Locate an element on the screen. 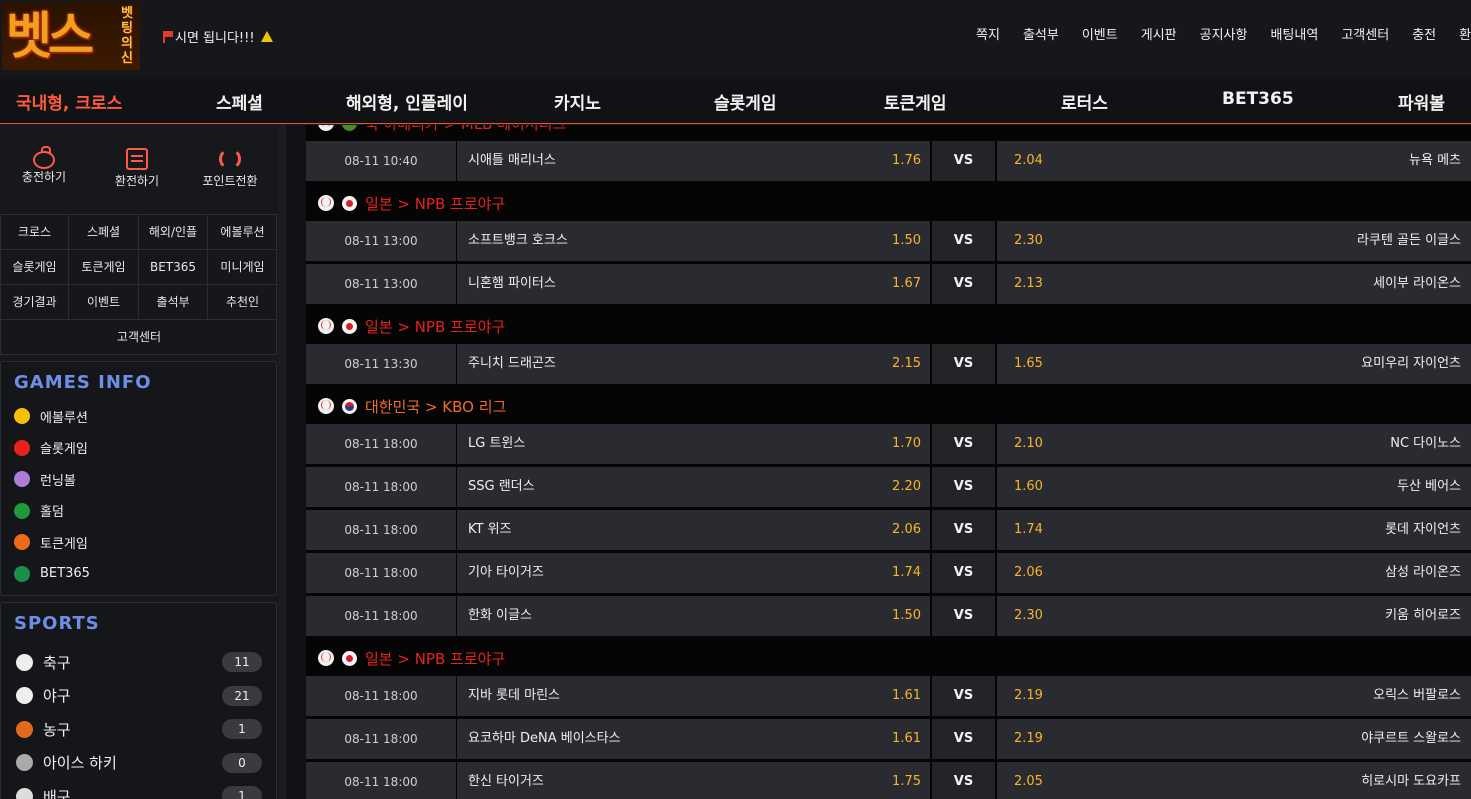  grid-menu-item: BET365 is located at coordinates (173, 267).